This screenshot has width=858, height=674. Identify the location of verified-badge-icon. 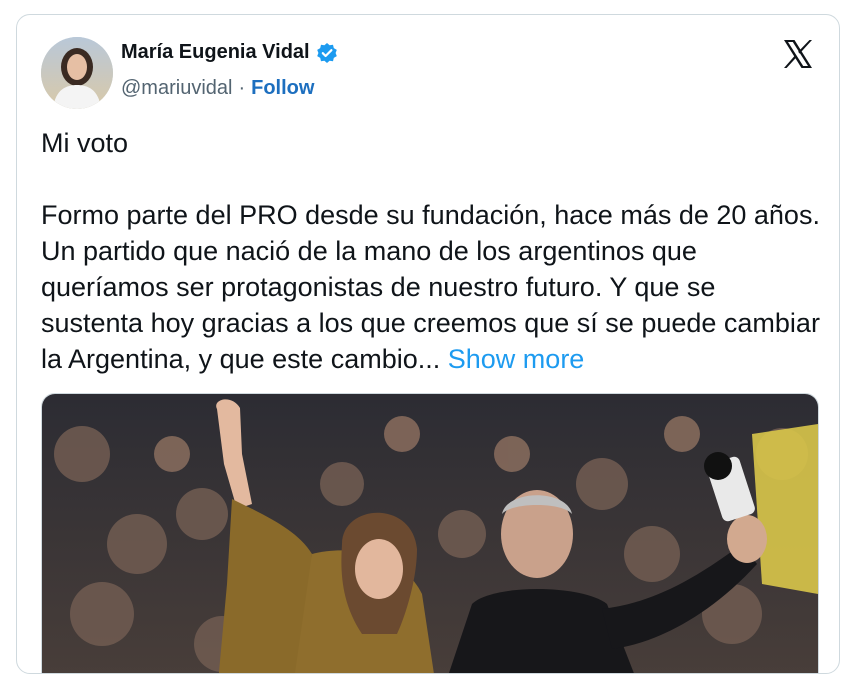
(327, 53).